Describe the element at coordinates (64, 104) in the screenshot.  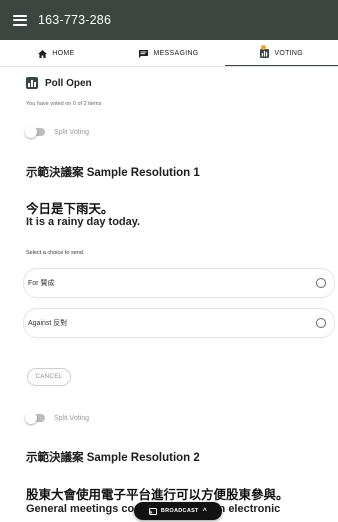
I see `voted-progress-note: You have voted on 0 of 2 items` at that location.